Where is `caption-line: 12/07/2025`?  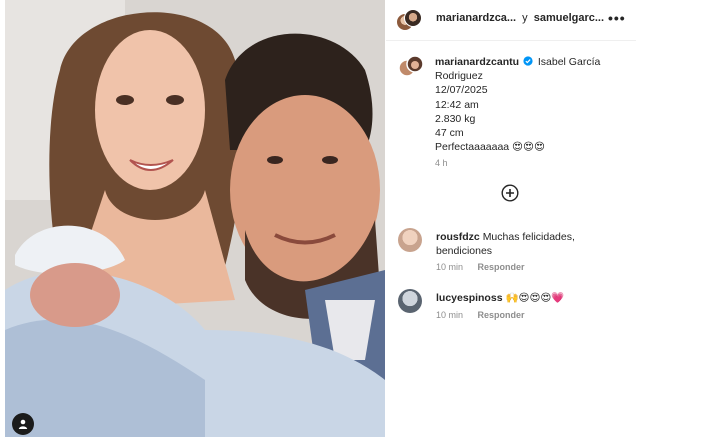 caption-line: 12/07/2025 is located at coordinates (461, 90).